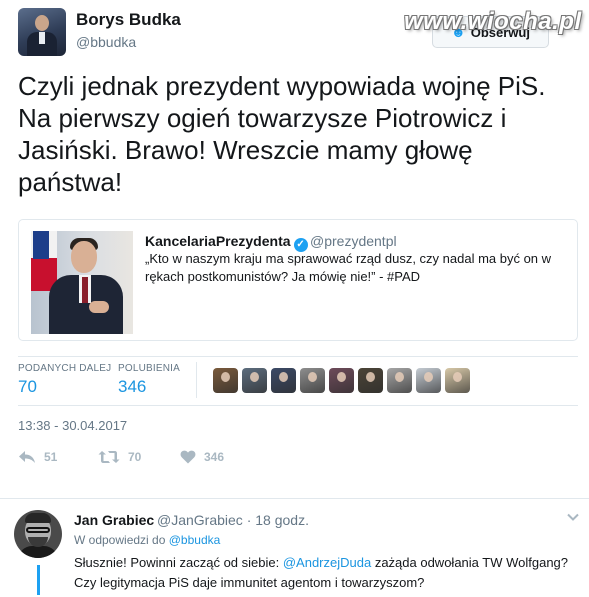  I want to click on stats-top-divider, so click(298, 356).